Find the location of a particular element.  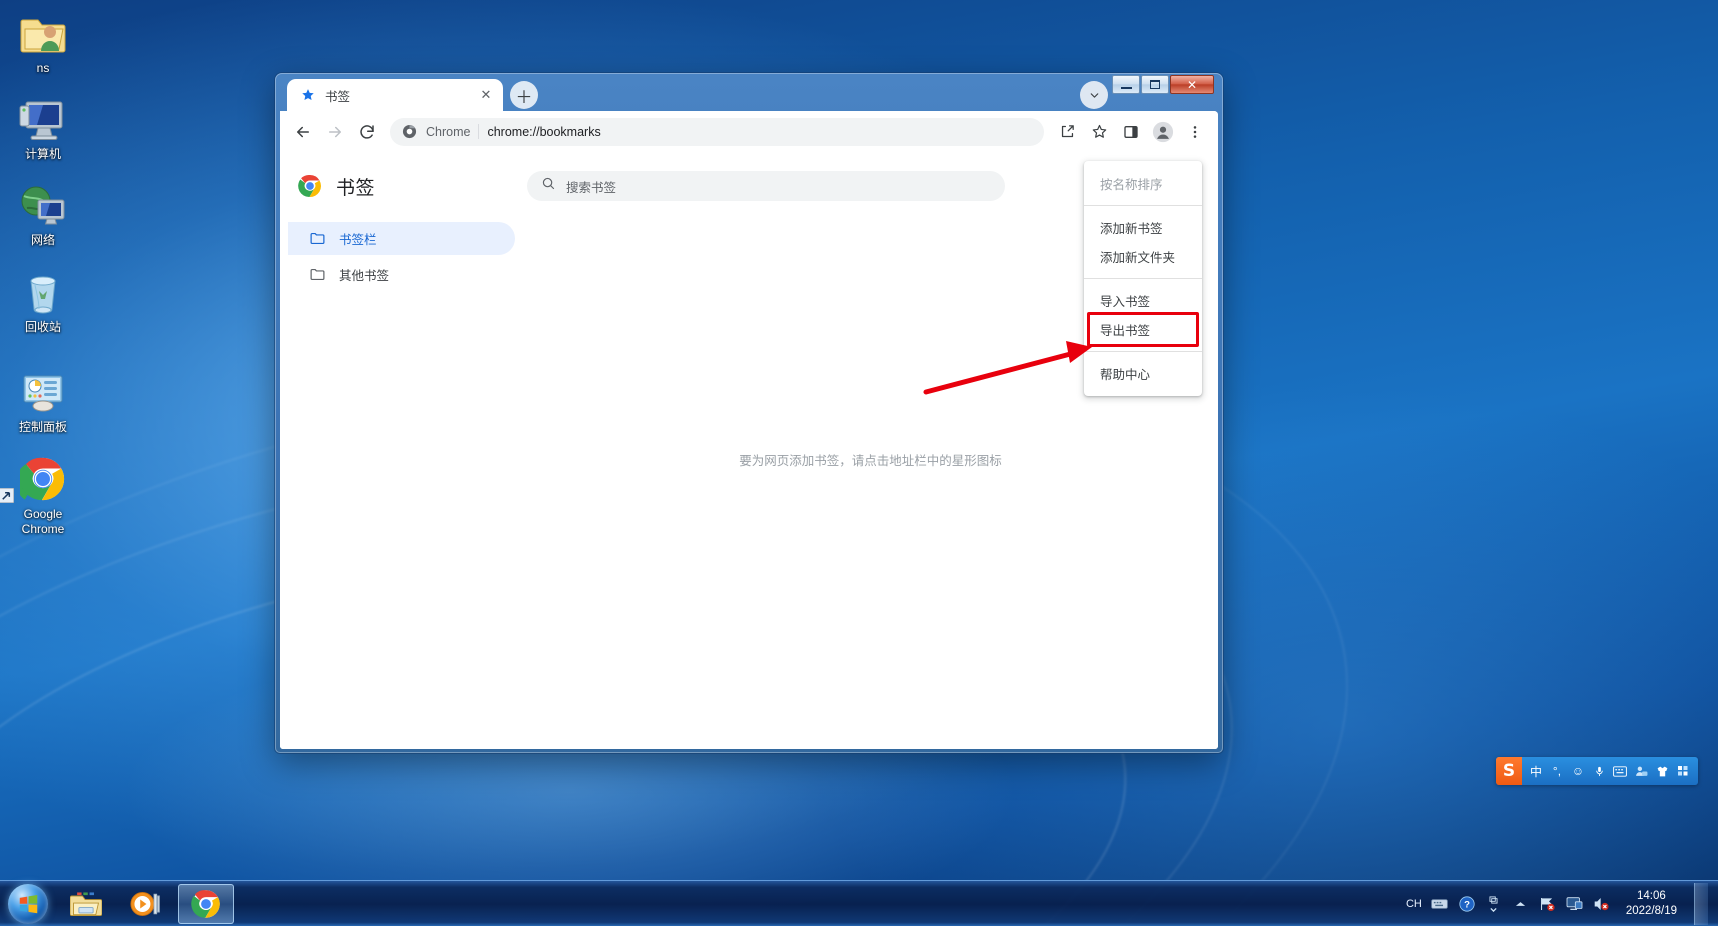

search-input: 搜索书签 is located at coordinates (766, 186).